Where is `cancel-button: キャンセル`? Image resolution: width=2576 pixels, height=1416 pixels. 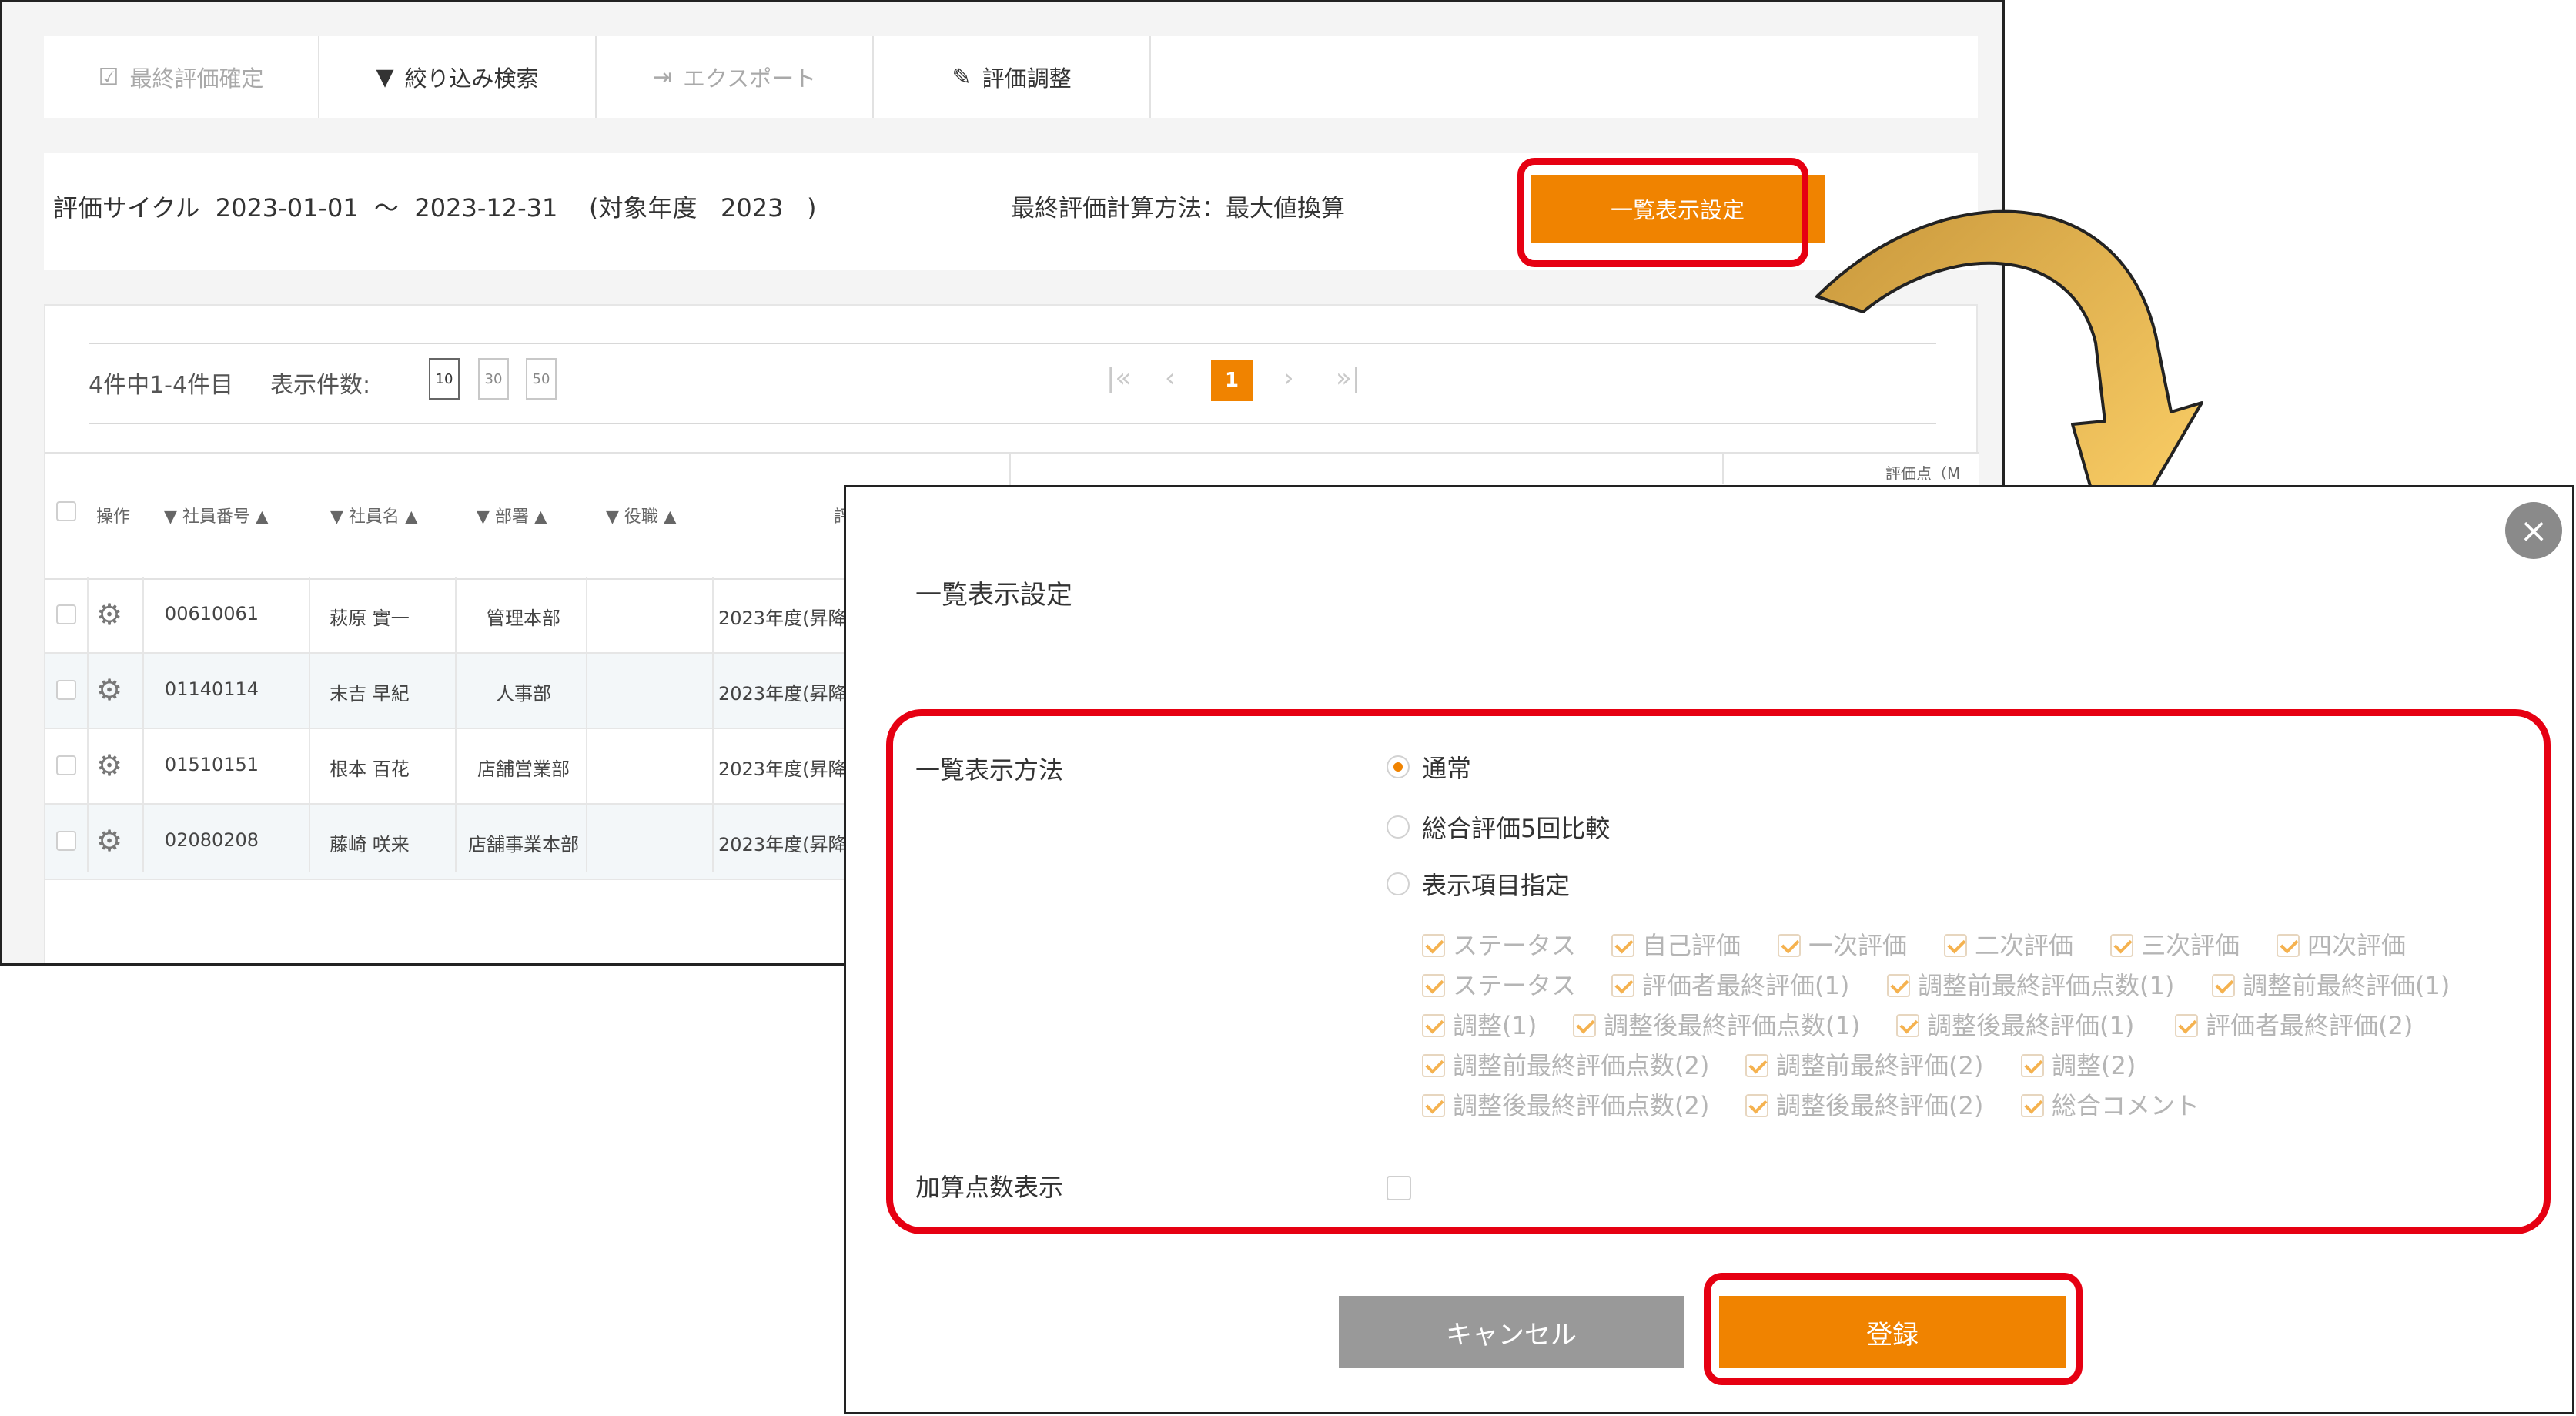 cancel-button: キャンセル is located at coordinates (1512, 1332).